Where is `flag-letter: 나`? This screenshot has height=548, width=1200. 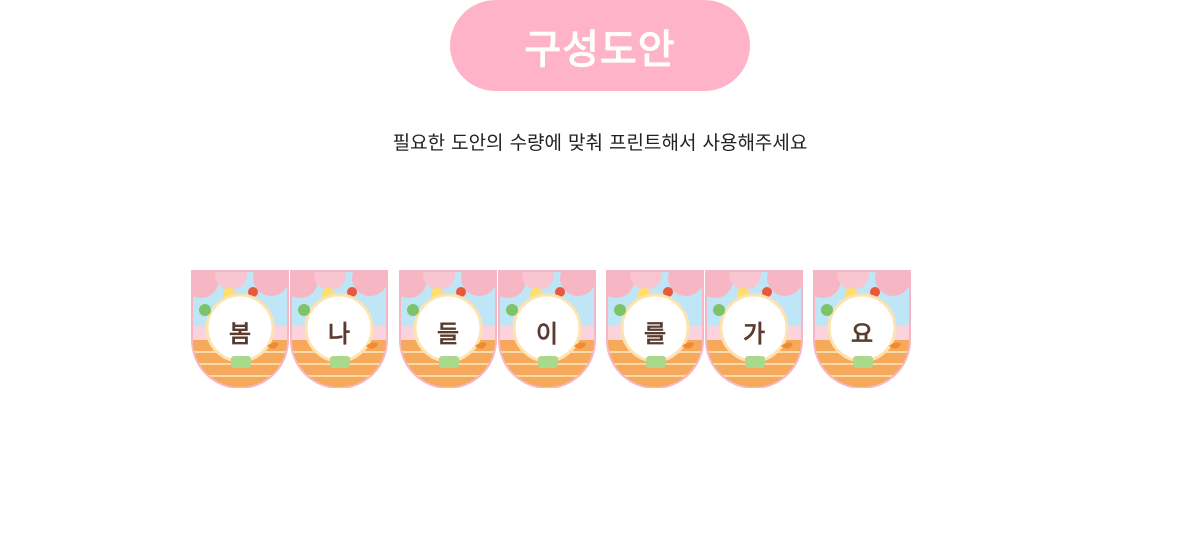 flag-letter: 나 is located at coordinates (339, 334).